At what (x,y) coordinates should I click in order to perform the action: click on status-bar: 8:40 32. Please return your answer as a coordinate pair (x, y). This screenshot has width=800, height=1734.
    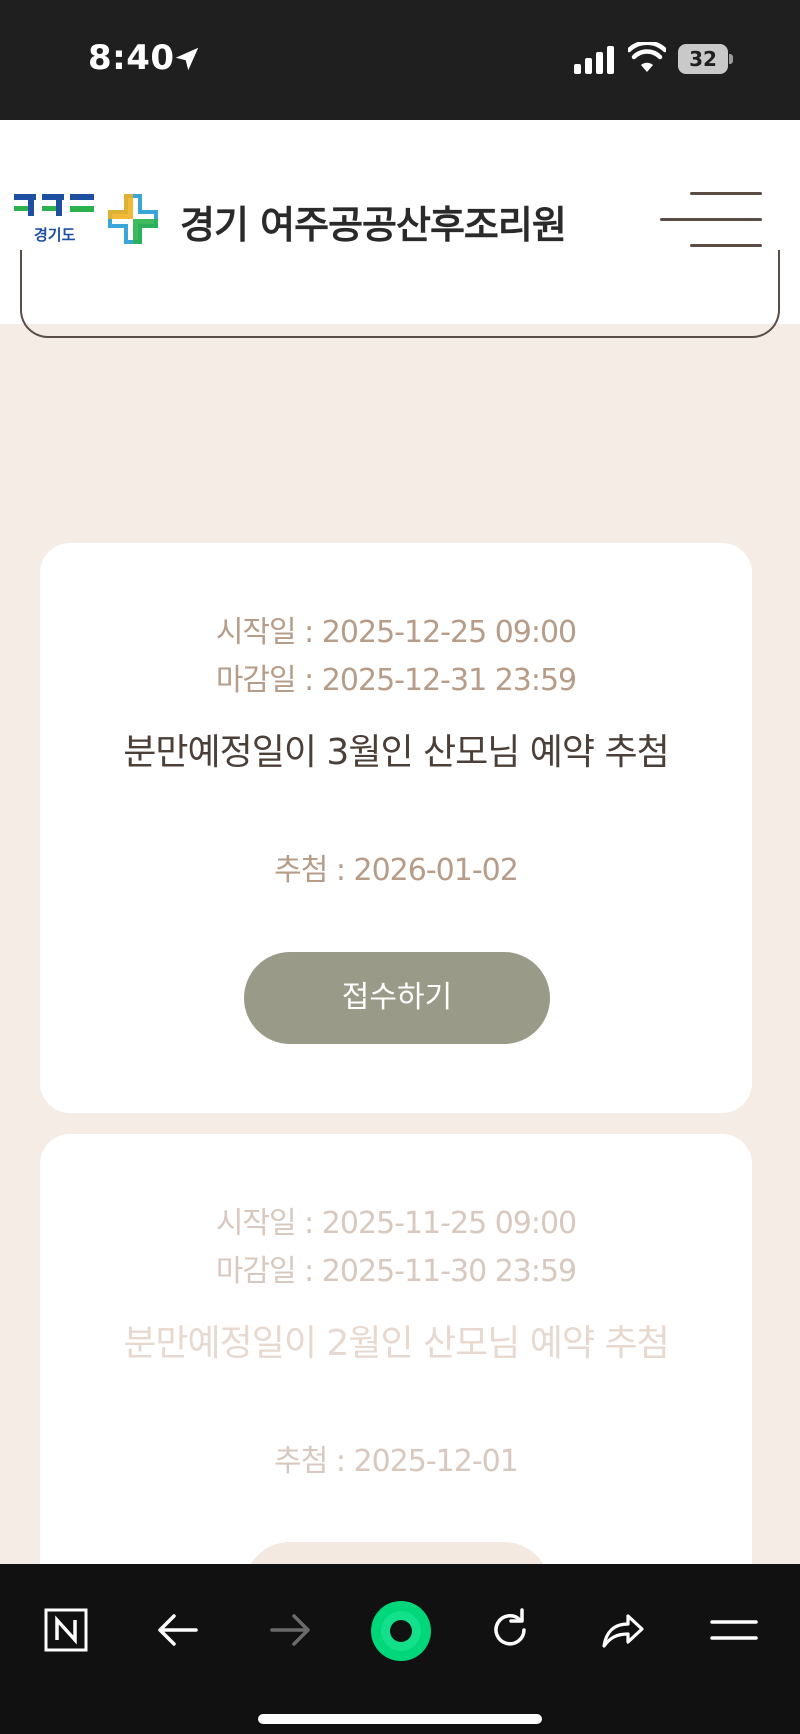
    Looking at the image, I should click on (400, 60).